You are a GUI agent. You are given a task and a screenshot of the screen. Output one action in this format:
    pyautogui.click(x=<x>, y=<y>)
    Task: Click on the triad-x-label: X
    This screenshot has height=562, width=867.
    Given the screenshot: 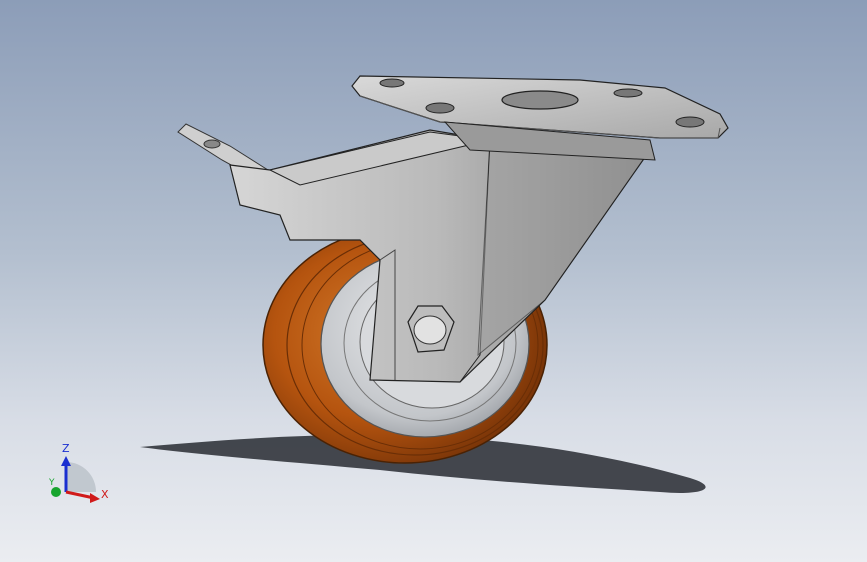 What is the action you would take?
    pyautogui.click(x=105, y=494)
    